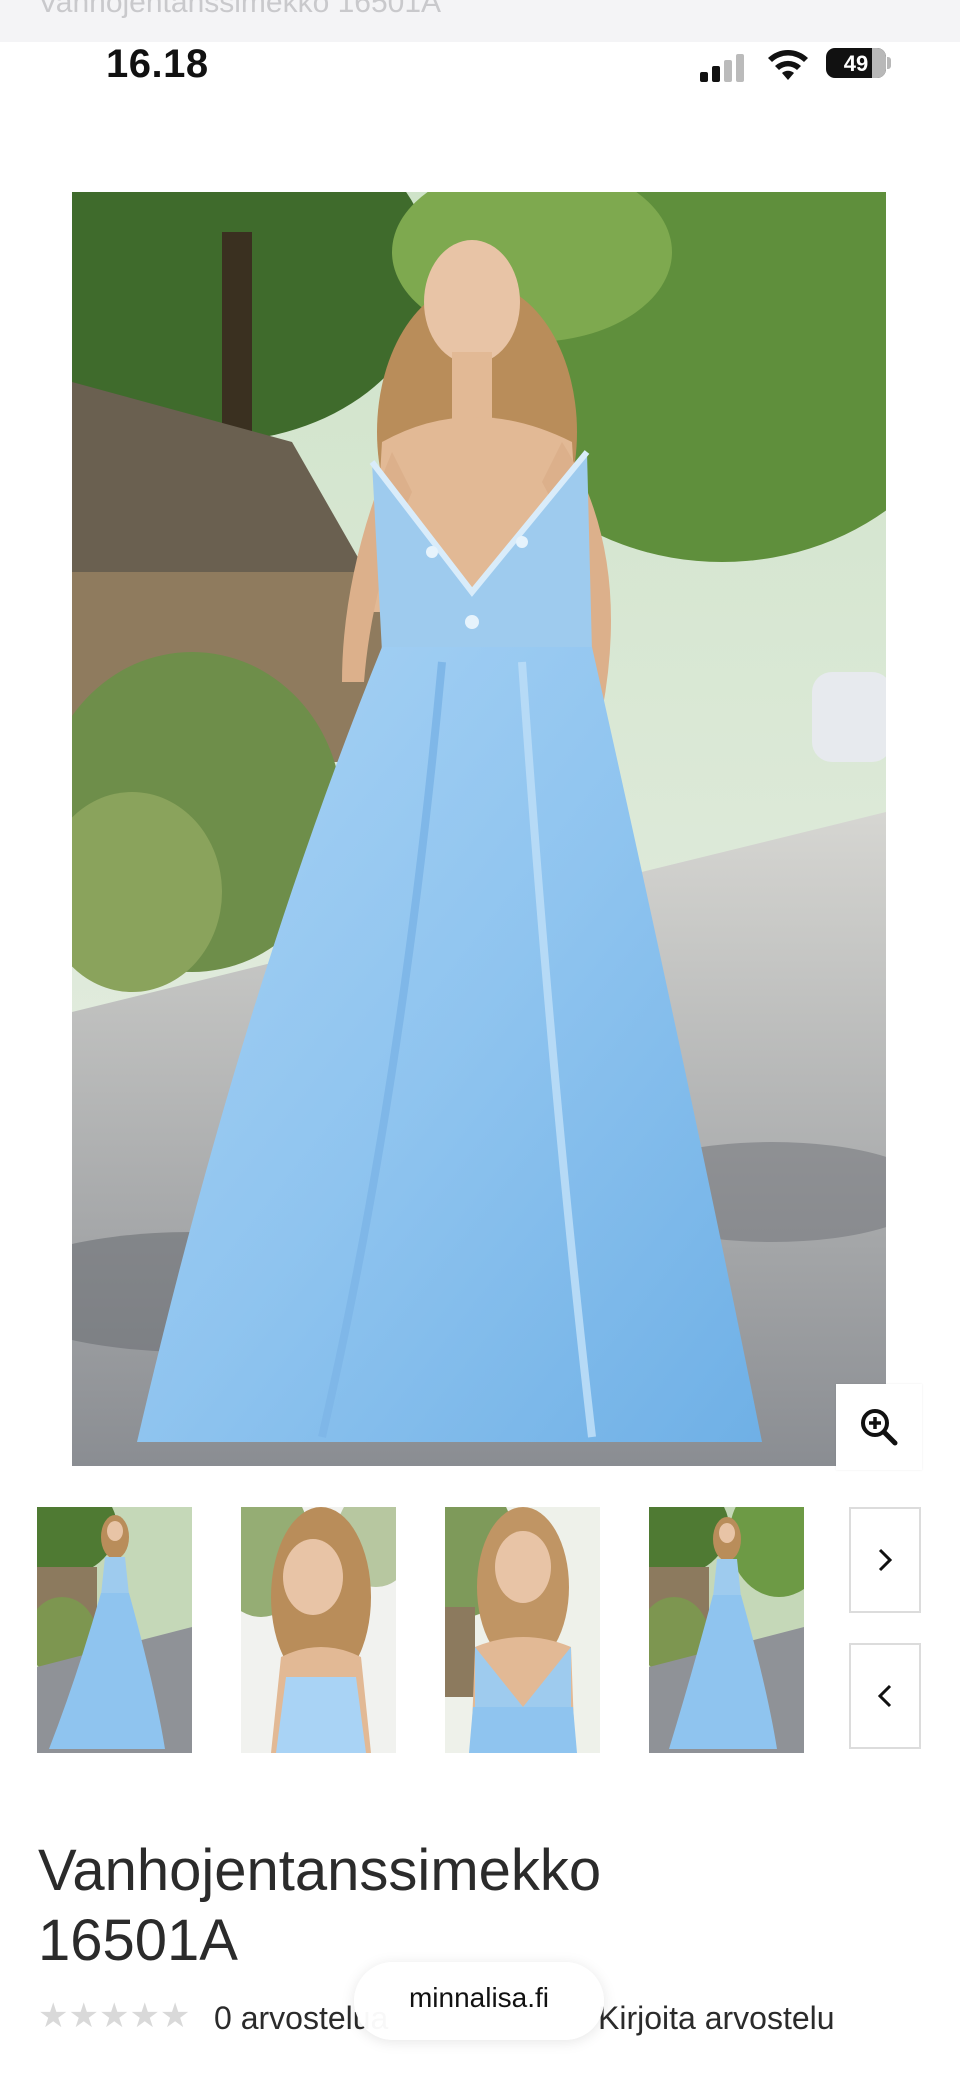 This screenshot has width=960, height=2078. I want to click on chevron-left-icon, so click(884, 1696).